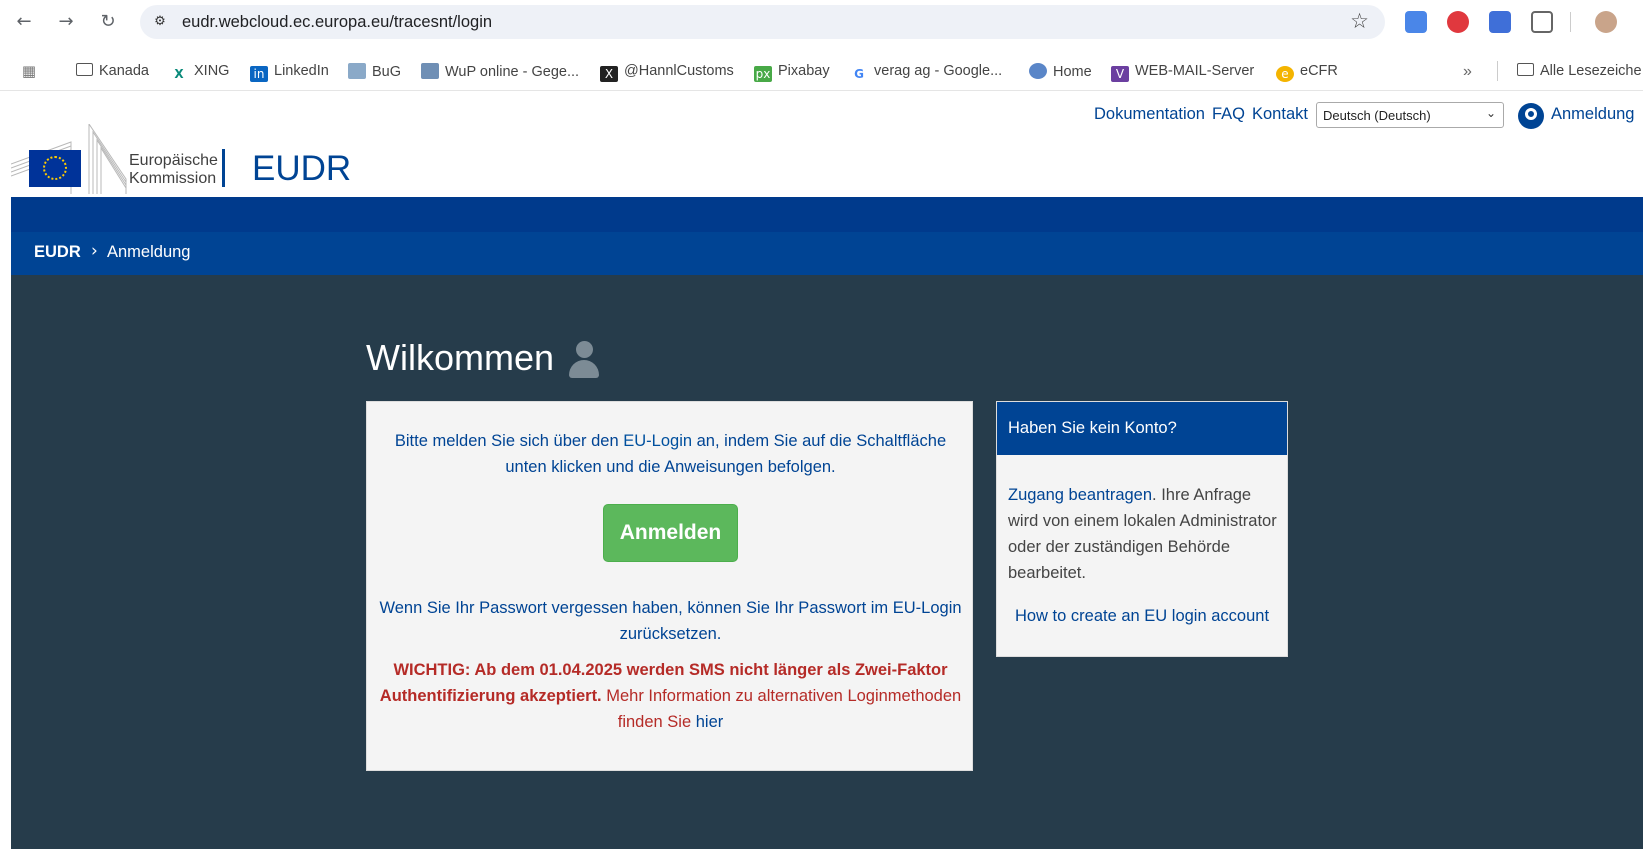 The width and height of the screenshot is (1643, 849). I want to click on webmail-icon: V, so click(1120, 74).